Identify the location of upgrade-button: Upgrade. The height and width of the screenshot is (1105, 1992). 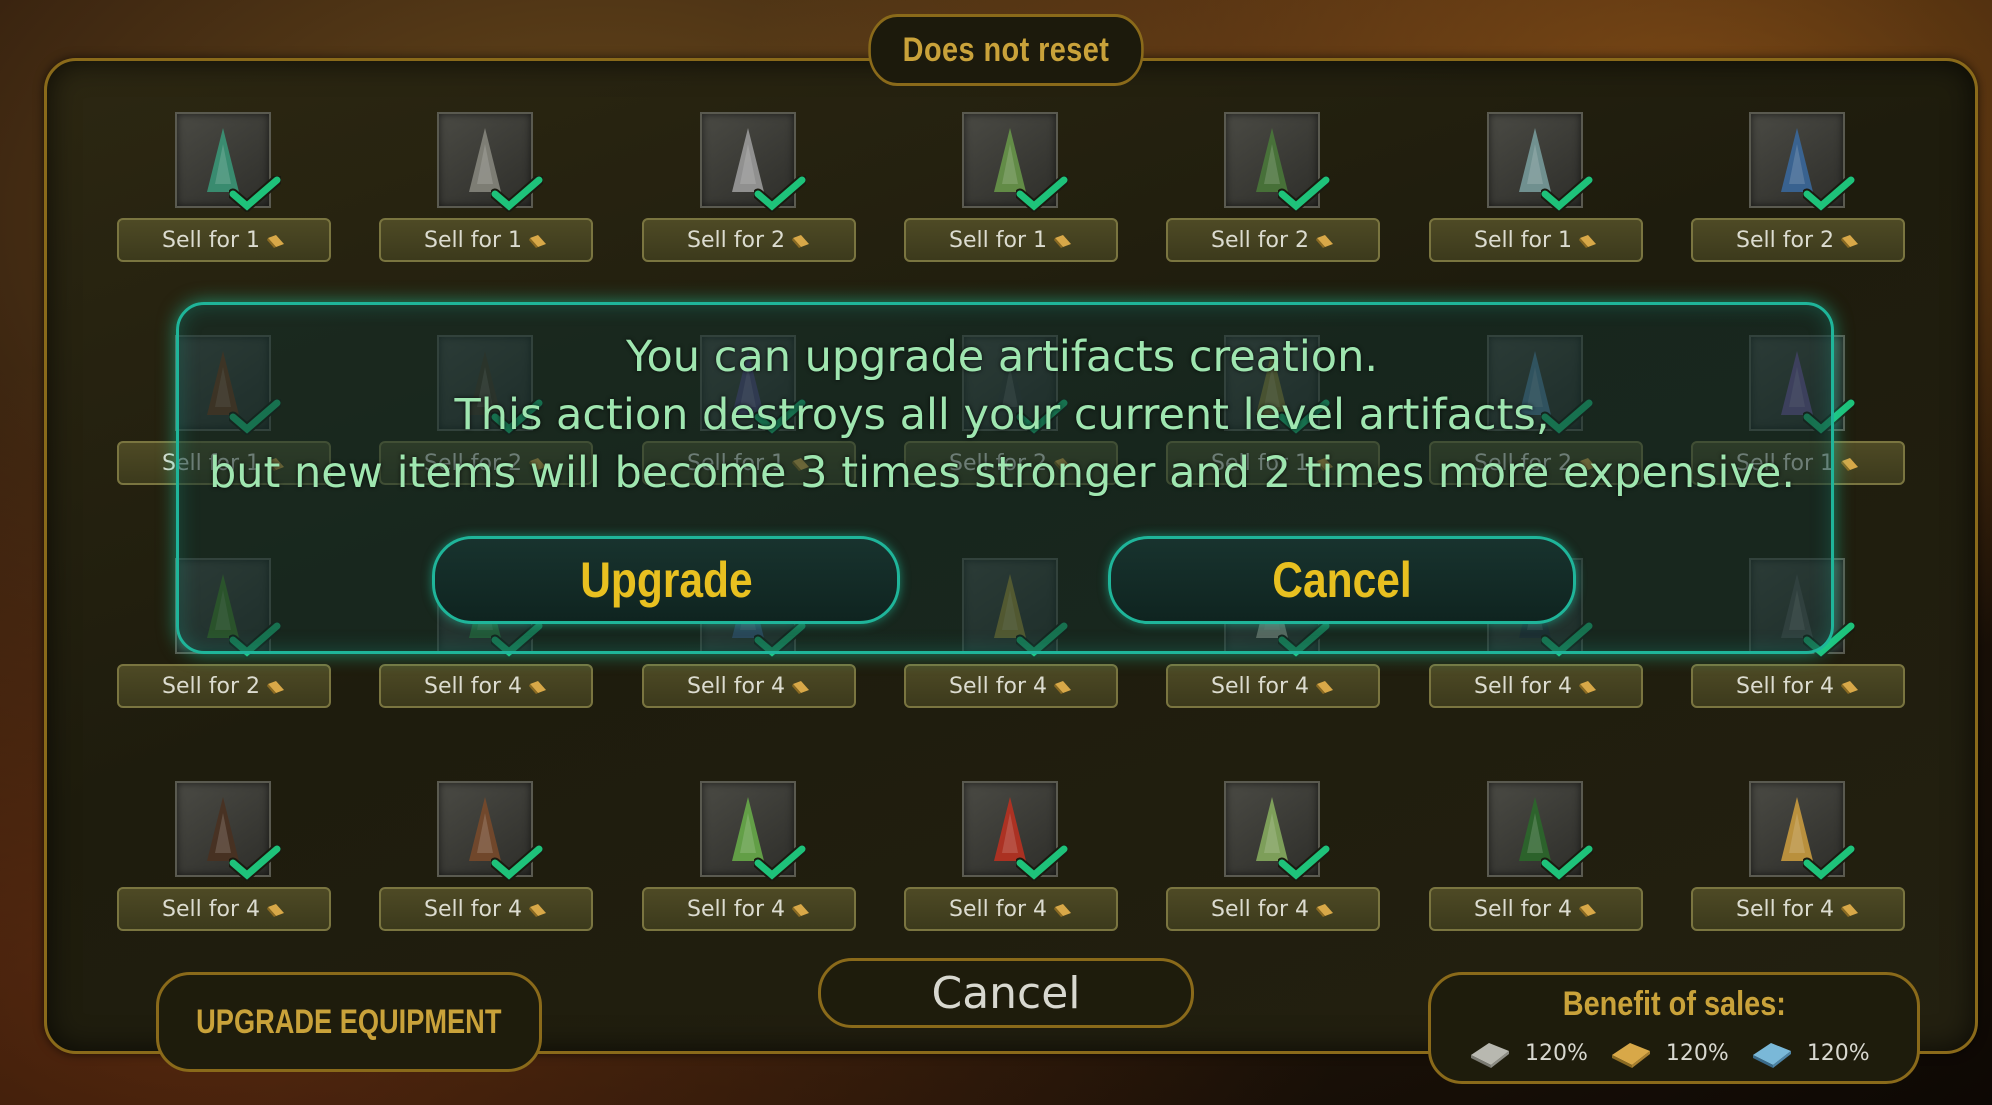
(666, 580).